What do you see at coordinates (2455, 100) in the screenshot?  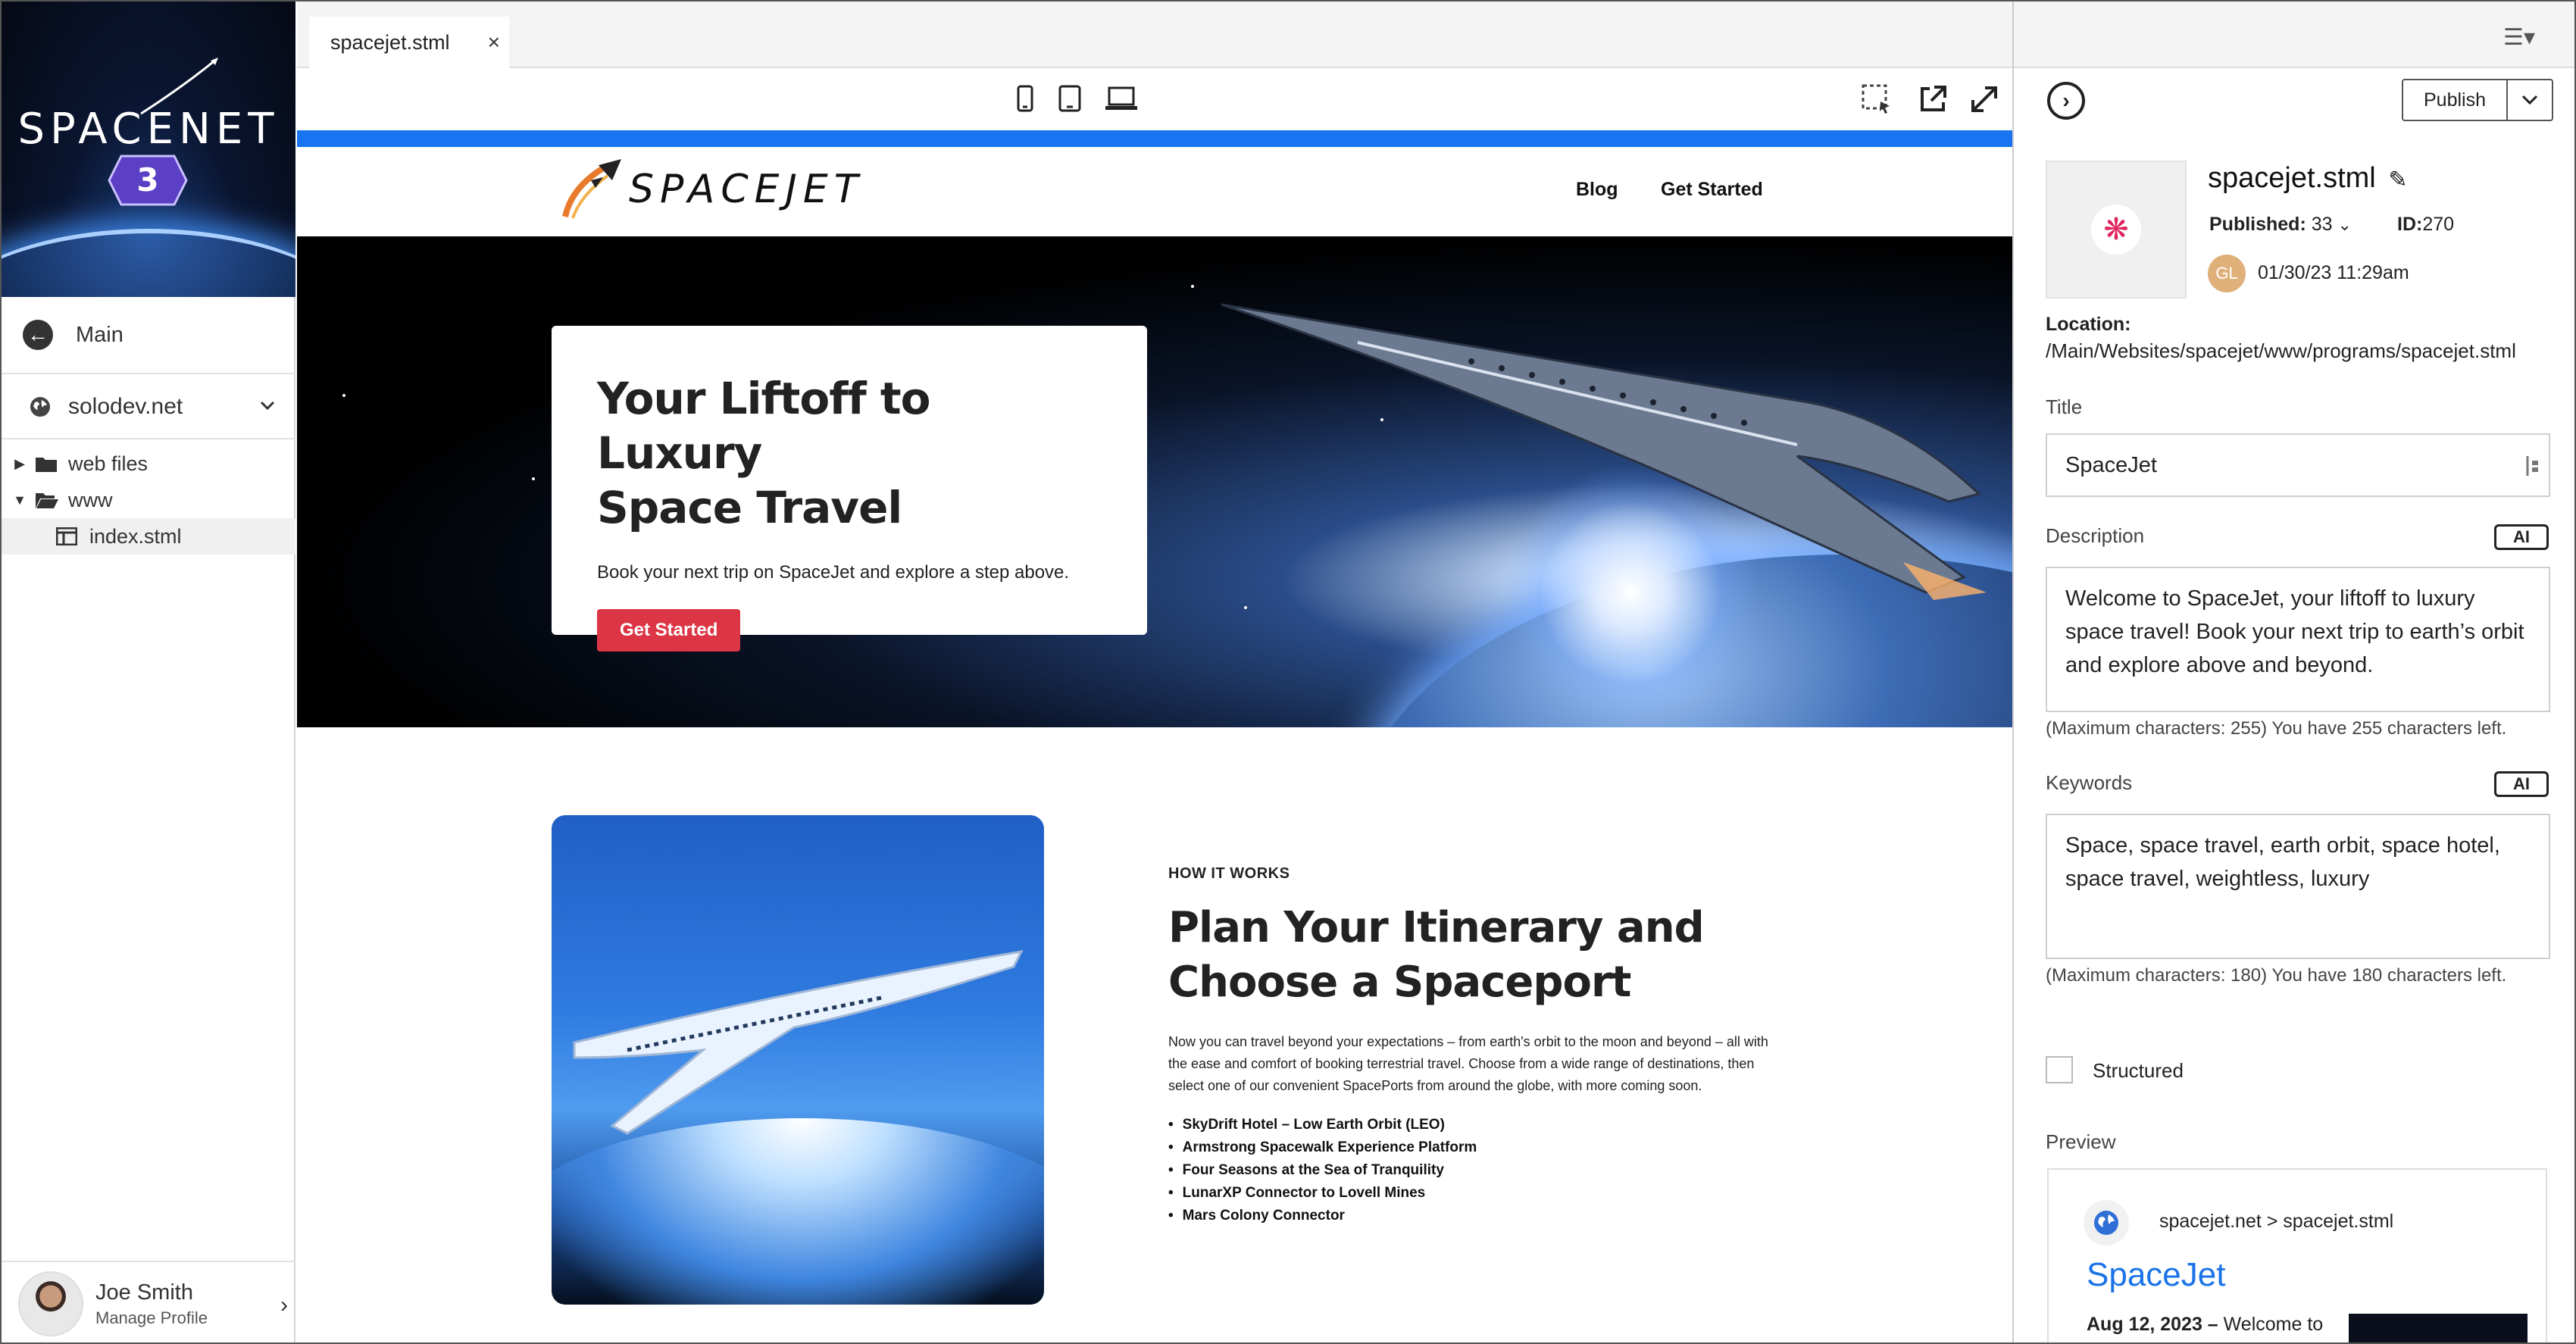 I see `publish-button: Publish` at bounding box center [2455, 100].